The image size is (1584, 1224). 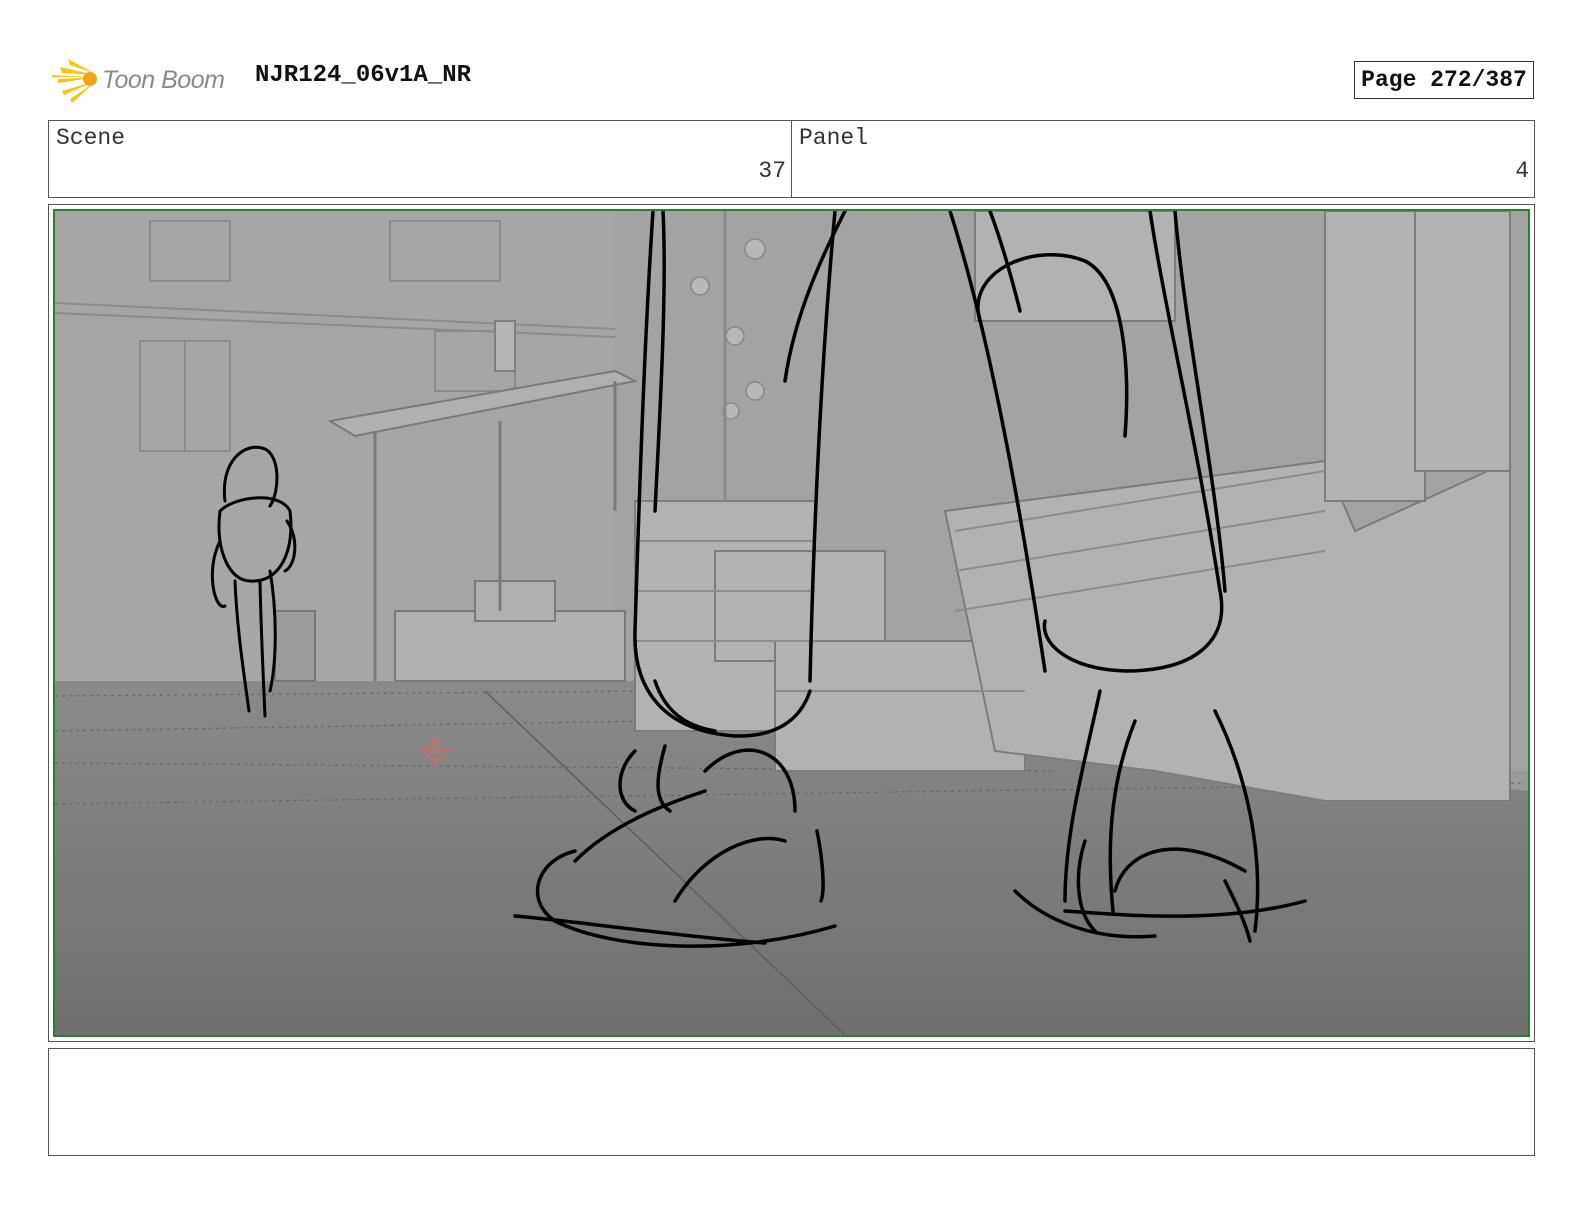 I want to click on panel-notes, so click(x=791, y=1102).